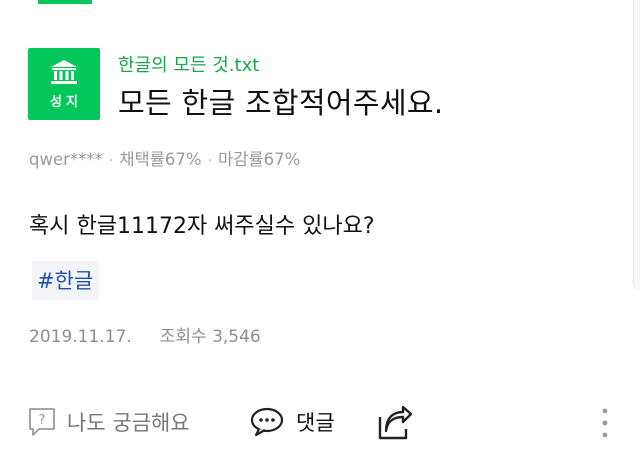 The image size is (640, 471). Describe the element at coordinates (267, 422) in the screenshot. I see `speech-bubble-icon` at that location.